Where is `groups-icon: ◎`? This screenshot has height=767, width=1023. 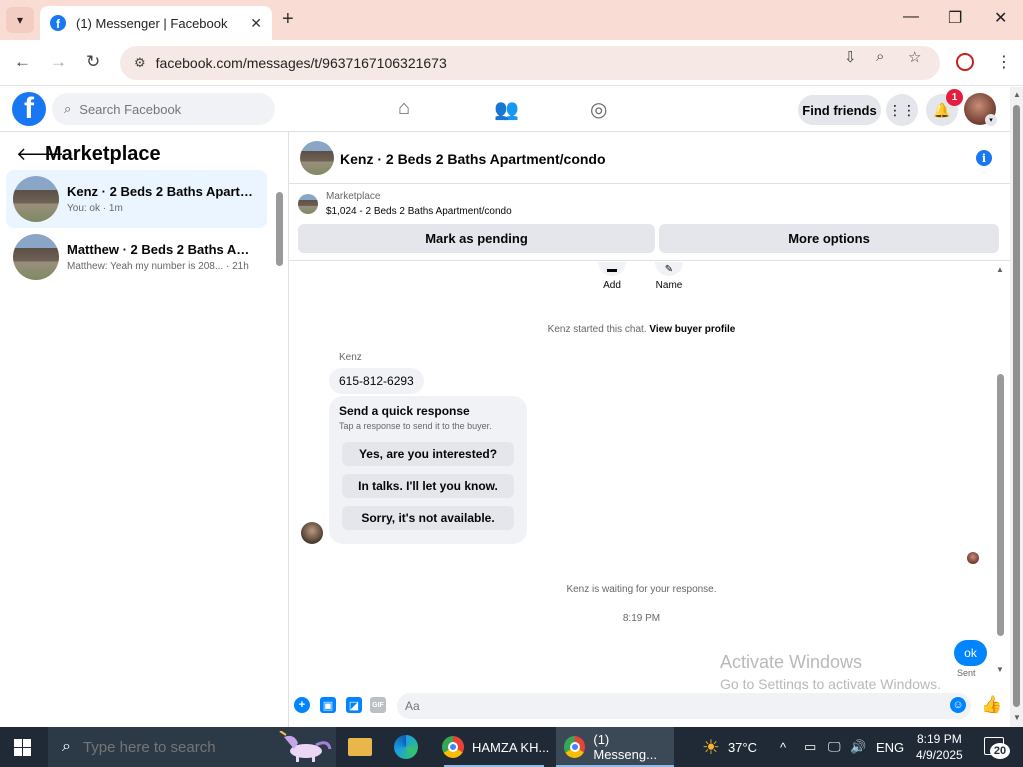
groups-icon: ◎ is located at coordinates (598, 109).